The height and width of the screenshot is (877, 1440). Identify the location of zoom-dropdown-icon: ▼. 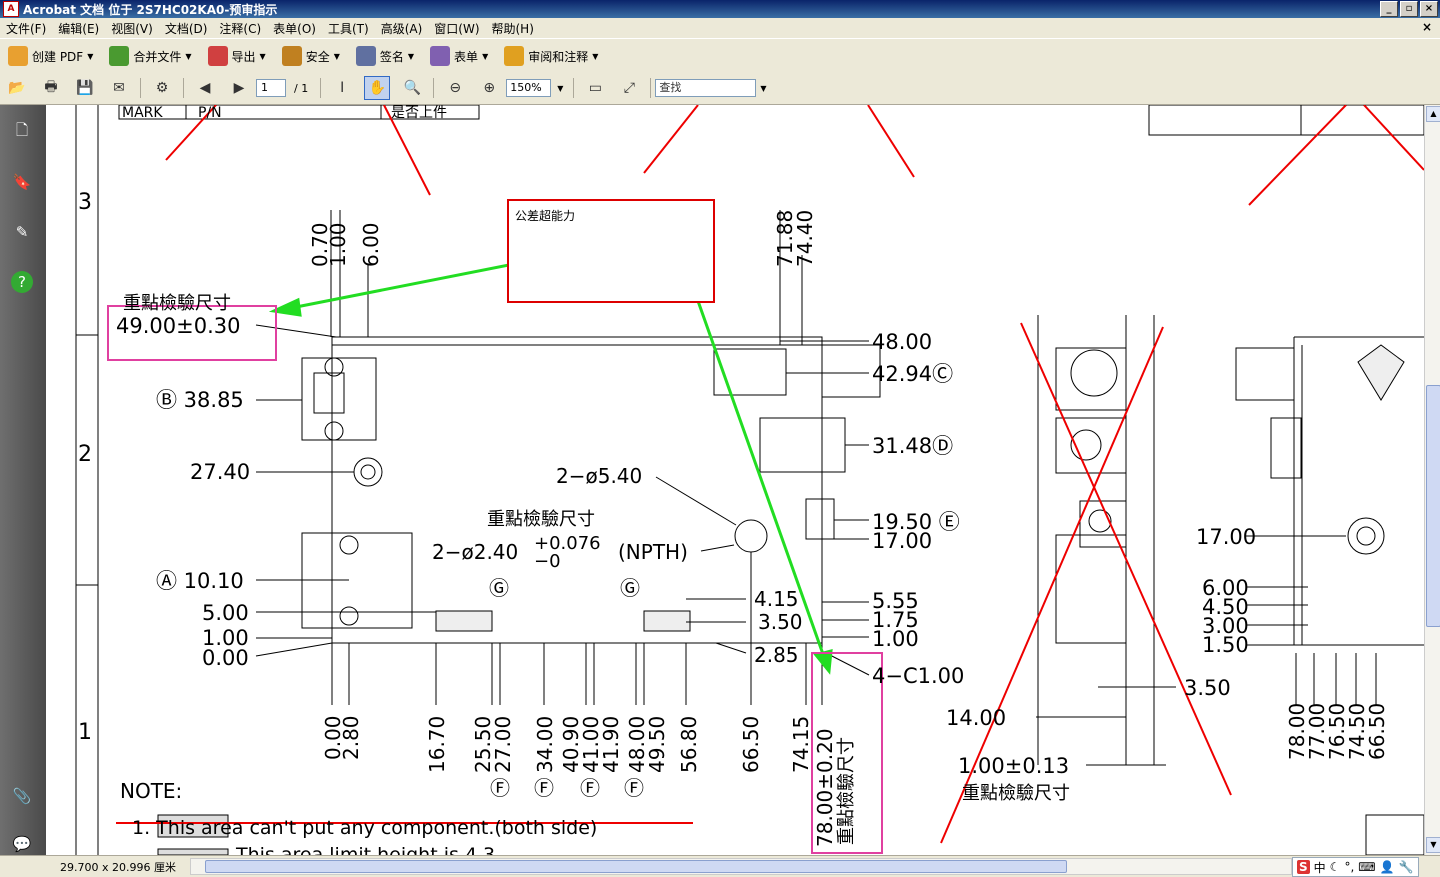
(560, 88).